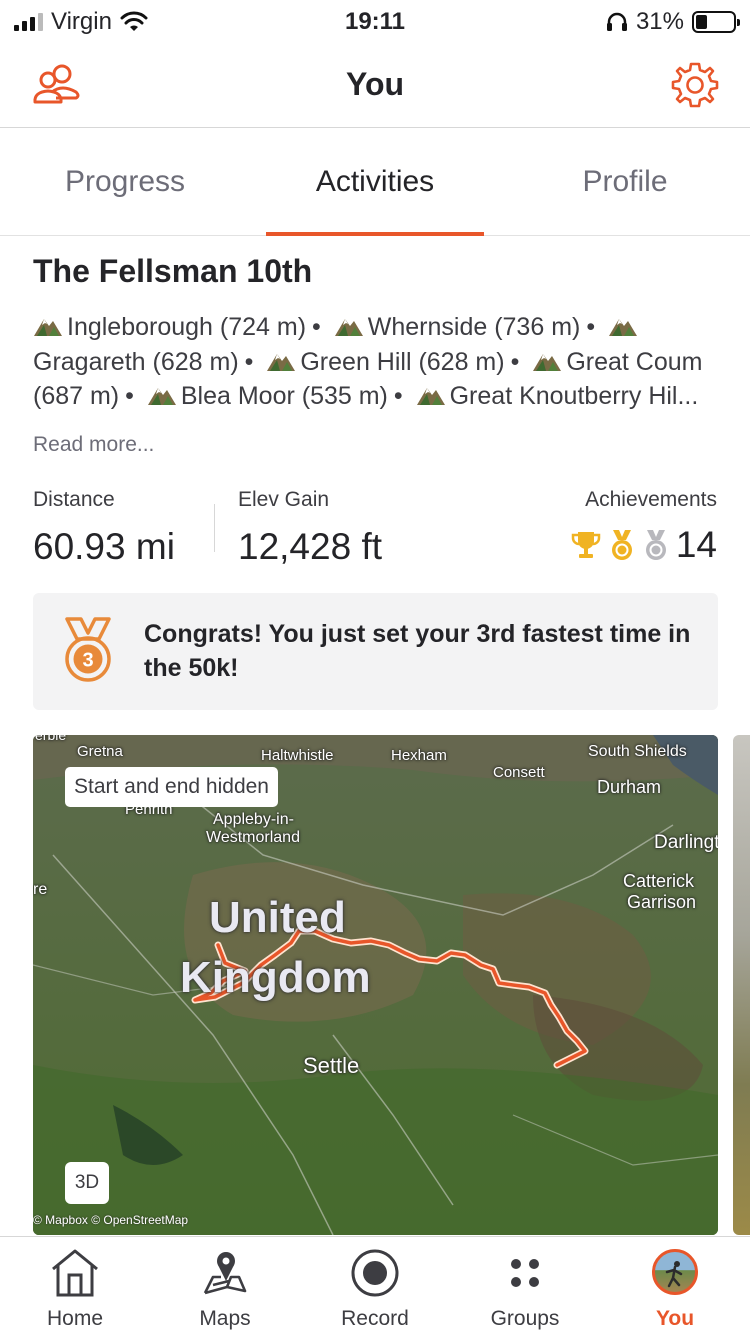 This screenshot has height=1334, width=750. What do you see at coordinates (375, 21) in the screenshot?
I see `status-bar: Virgin 19:11 31%` at bounding box center [375, 21].